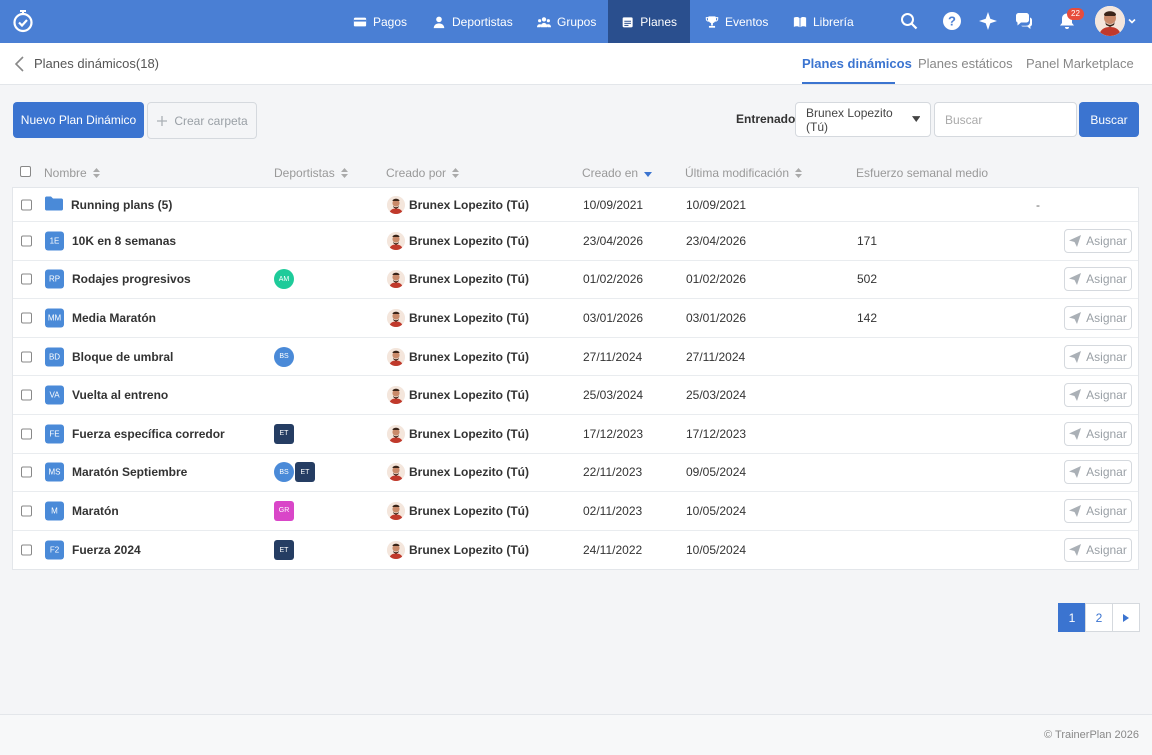 The height and width of the screenshot is (755, 1152). Describe the element at coordinates (1099, 617) in the screenshot. I see `page-2-button: 2` at that location.